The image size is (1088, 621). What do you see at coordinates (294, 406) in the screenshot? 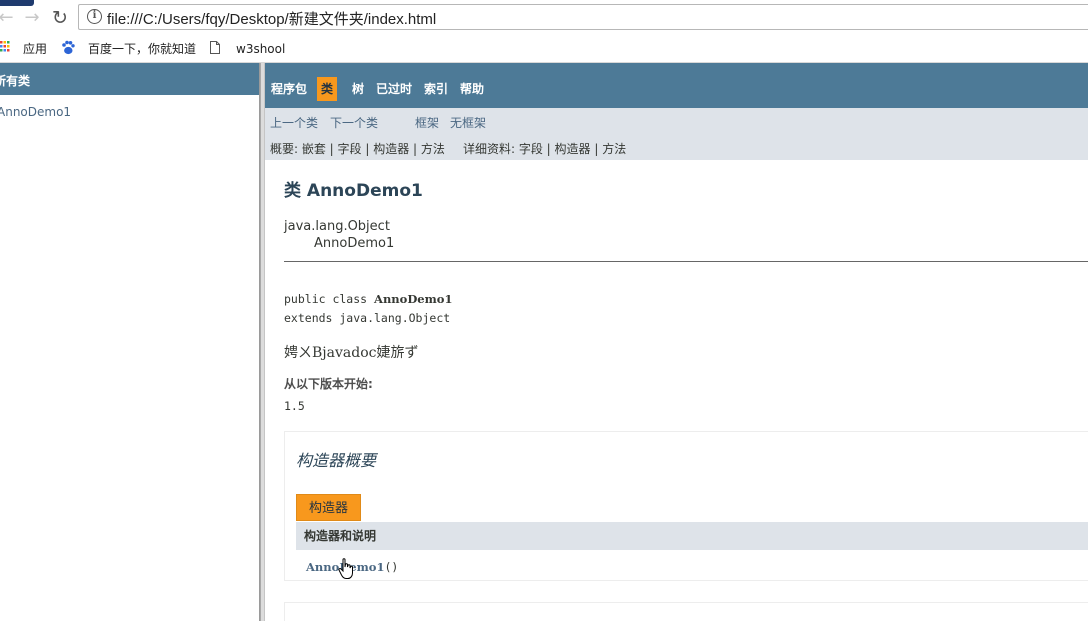
I see `since-value: 1.5` at bounding box center [294, 406].